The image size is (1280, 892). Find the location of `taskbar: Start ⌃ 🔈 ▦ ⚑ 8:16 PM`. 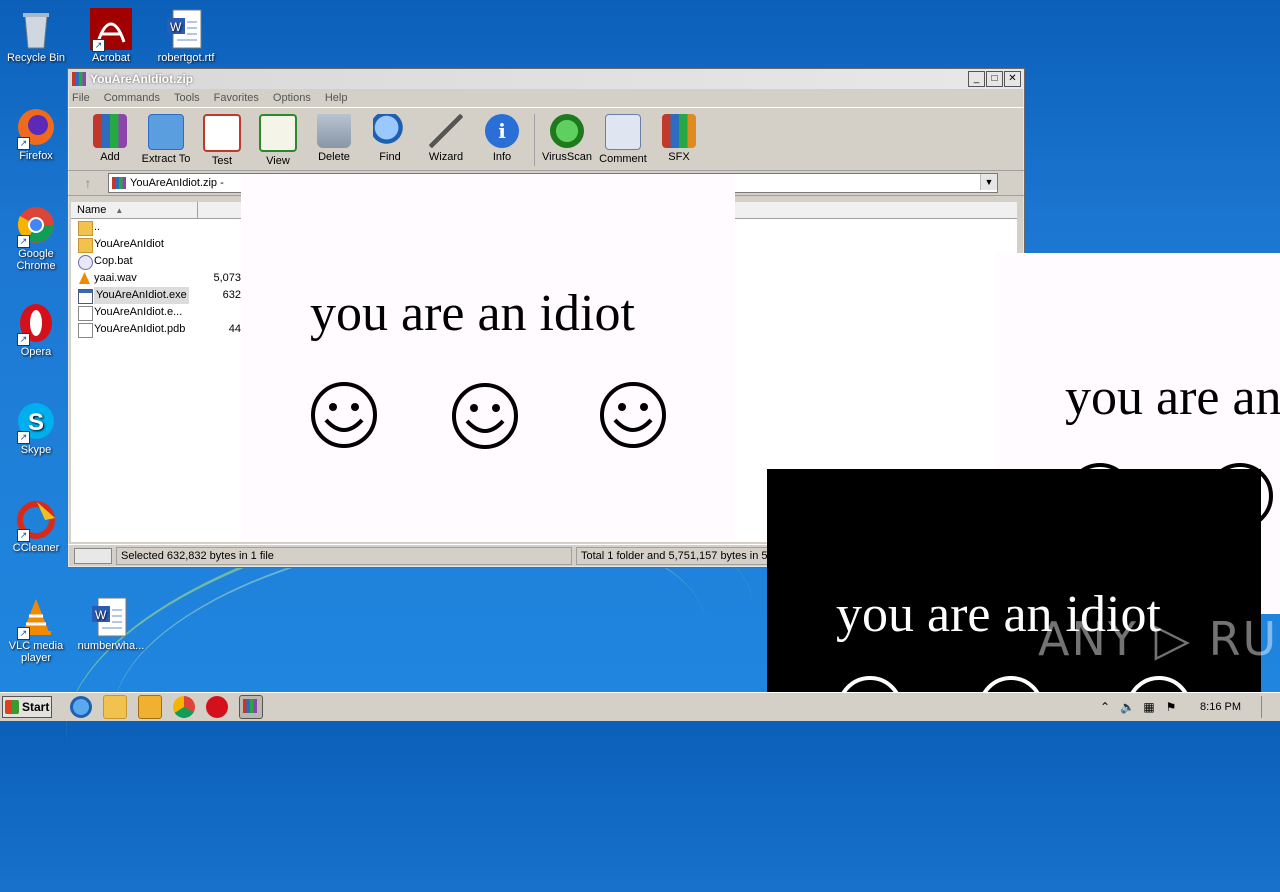

taskbar: Start ⌃ 🔈 ▦ ⚑ 8:16 PM is located at coordinates (640, 706).